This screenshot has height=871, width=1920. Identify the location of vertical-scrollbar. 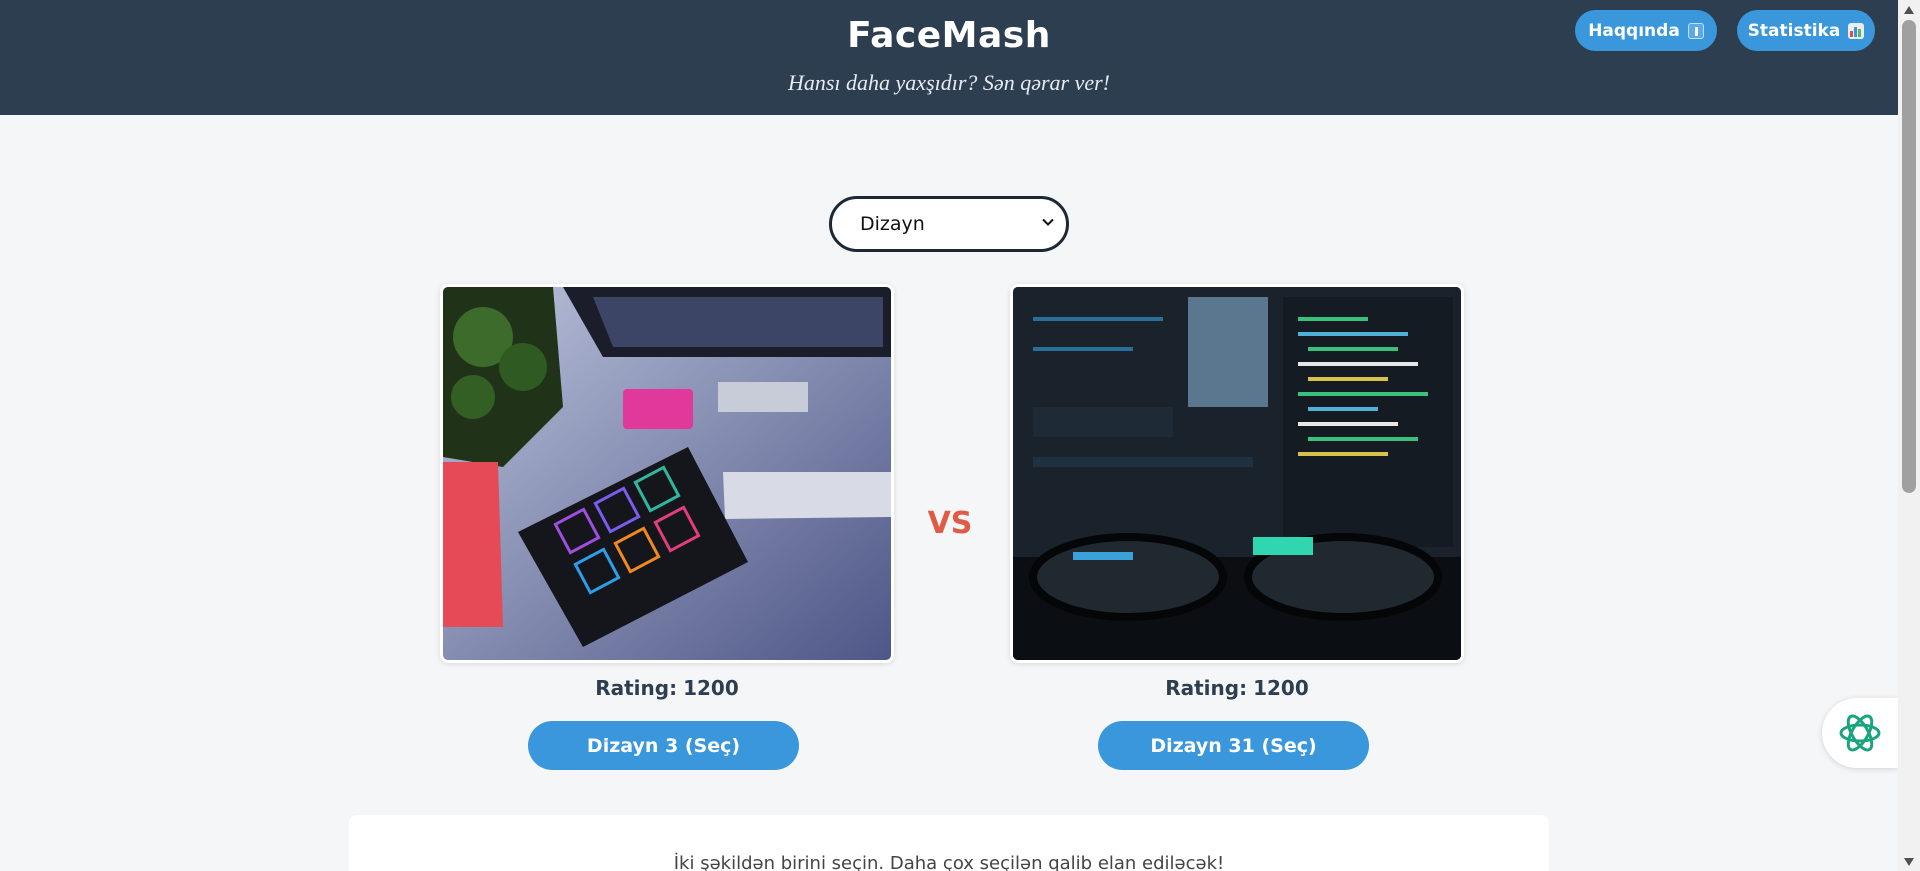
(1909, 435).